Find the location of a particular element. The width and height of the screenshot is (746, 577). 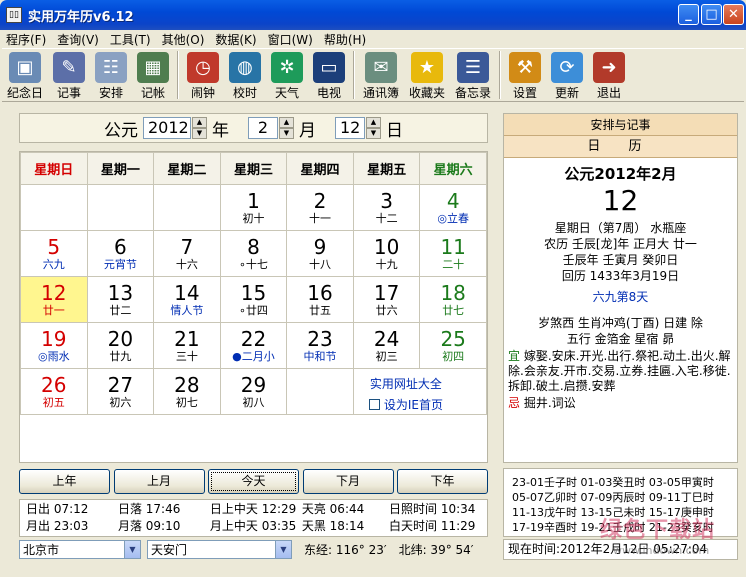

toolbar-button-10: ☰ 备忘录 is located at coordinates (473, 75).